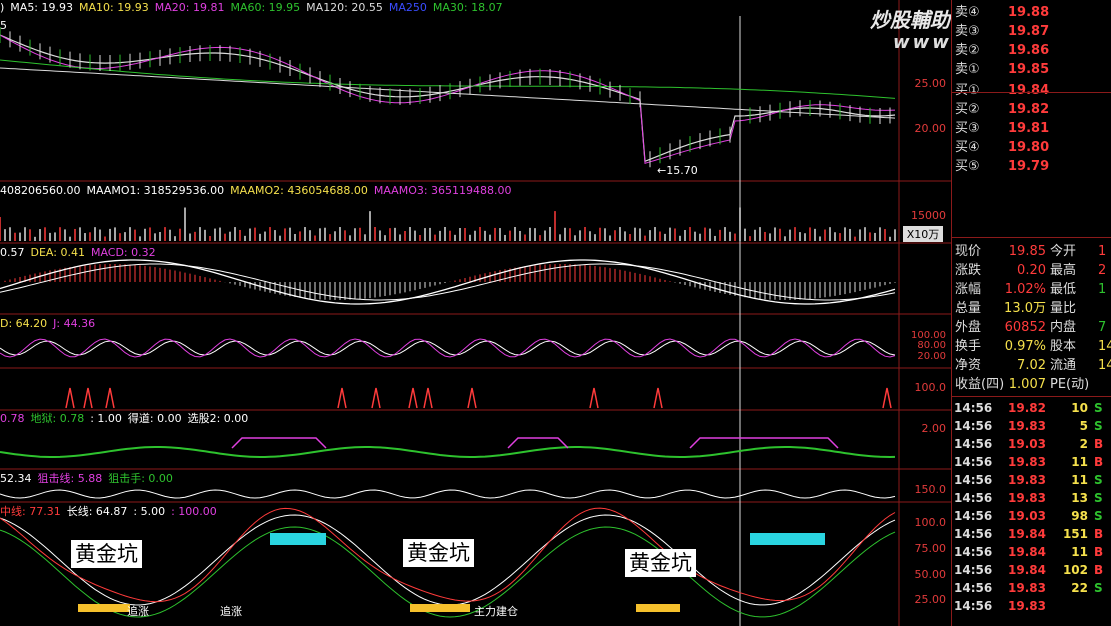 The image size is (1111, 626). I want to click on tick-side: S, so click(1098, 480).